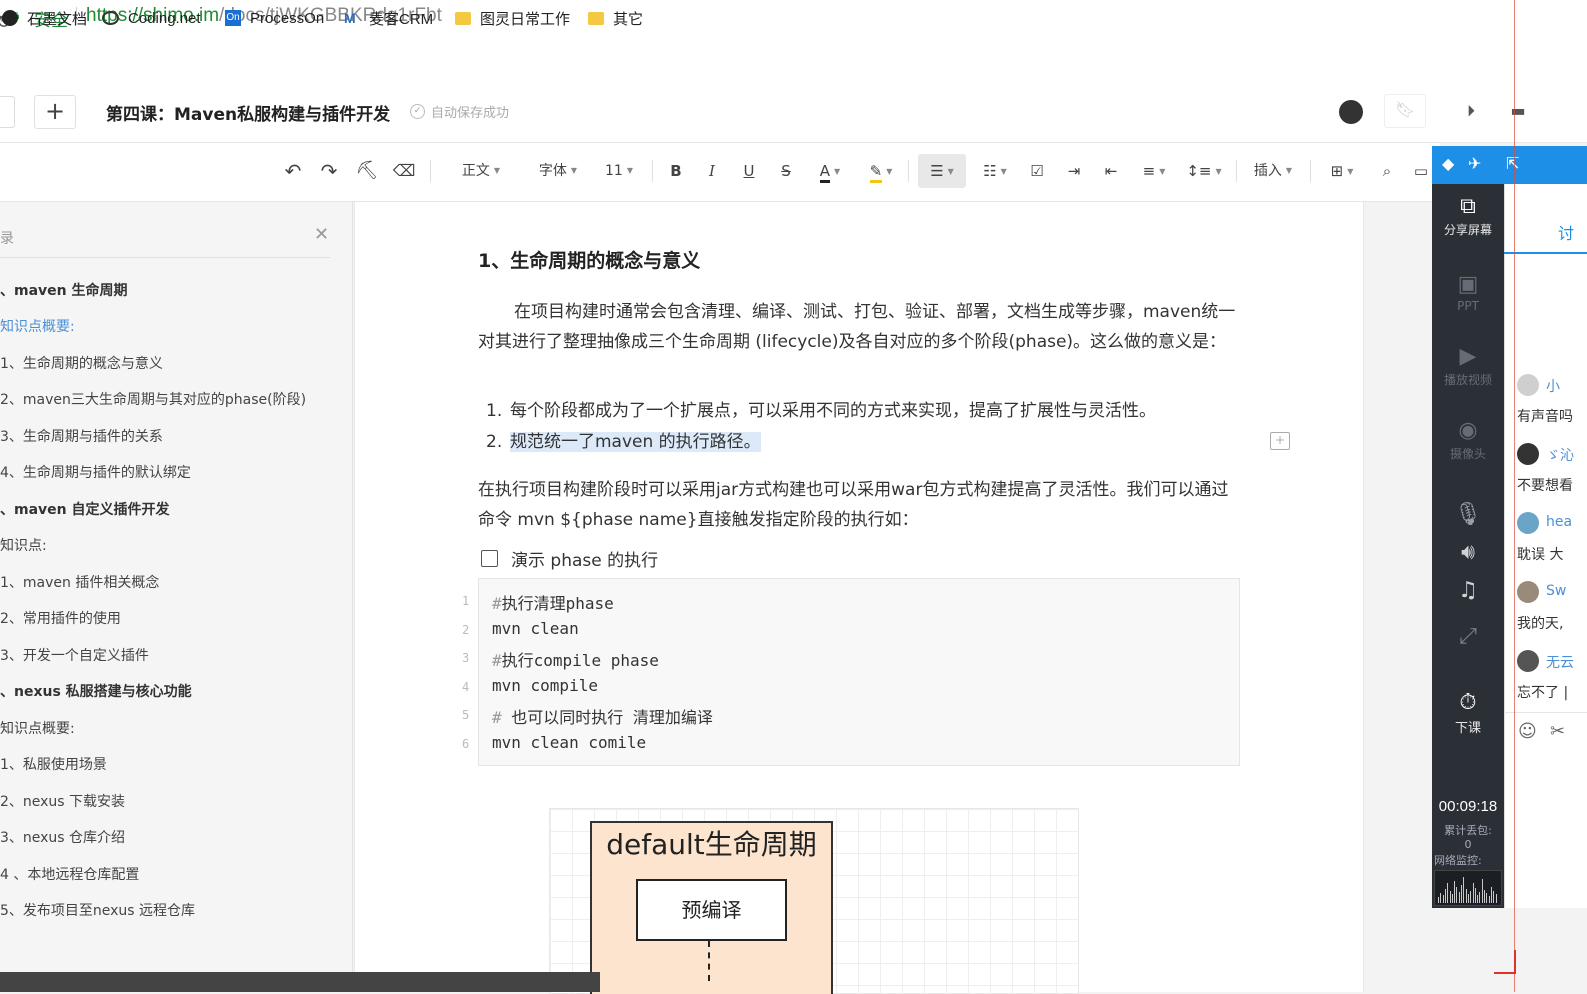 Image resolution: width=1587 pixels, height=994 pixels. I want to click on add-comment-icon: +, so click(1280, 441).